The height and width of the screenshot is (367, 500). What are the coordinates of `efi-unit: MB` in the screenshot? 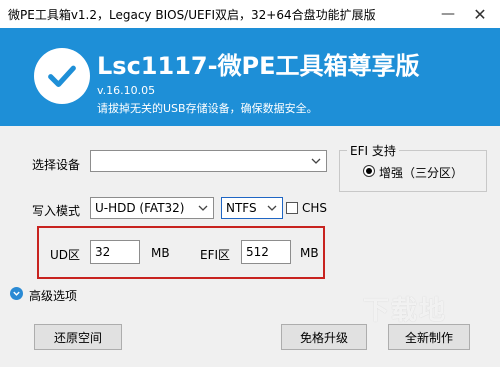 It's located at (309, 253).